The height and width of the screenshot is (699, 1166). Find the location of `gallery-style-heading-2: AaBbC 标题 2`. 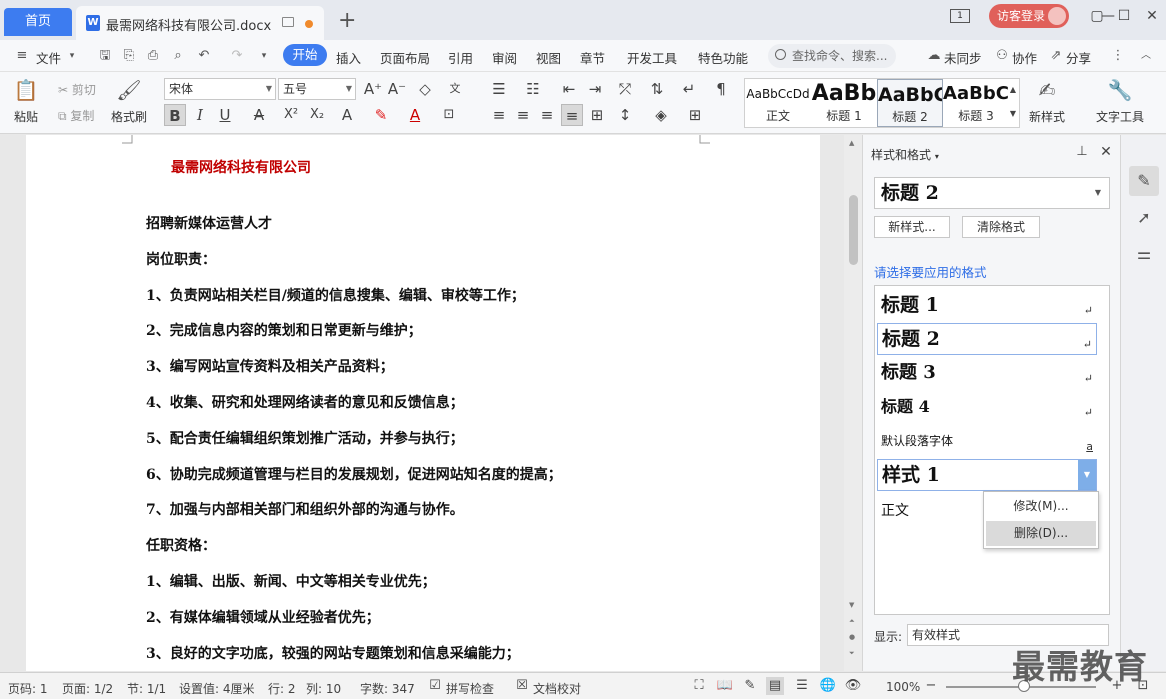

gallery-style-heading-2: AaBbC 标题 2 is located at coordinates (910, 103).